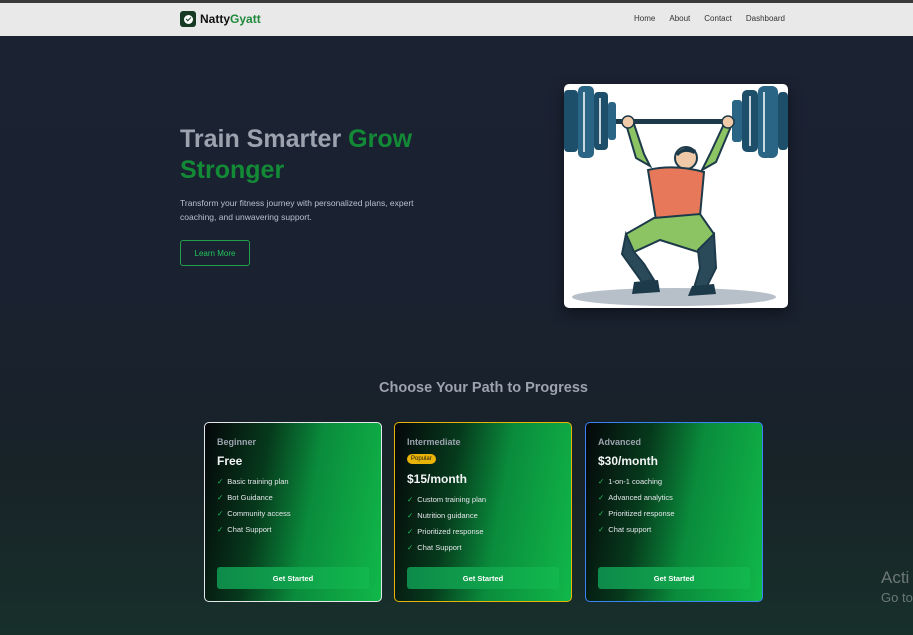 The width and height of the screenshot is (913, 635). What do you see at coordinates (630, 481) in the screenshot?
I see `feature-item: ✓ 1-on-1 coaching` at bounding box center [630, 481].